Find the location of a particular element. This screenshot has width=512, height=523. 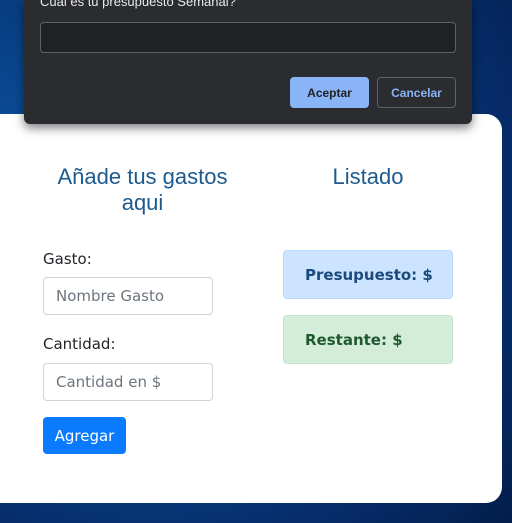

cantidad-label: Cantidad: is located at coordinates (79, 344).